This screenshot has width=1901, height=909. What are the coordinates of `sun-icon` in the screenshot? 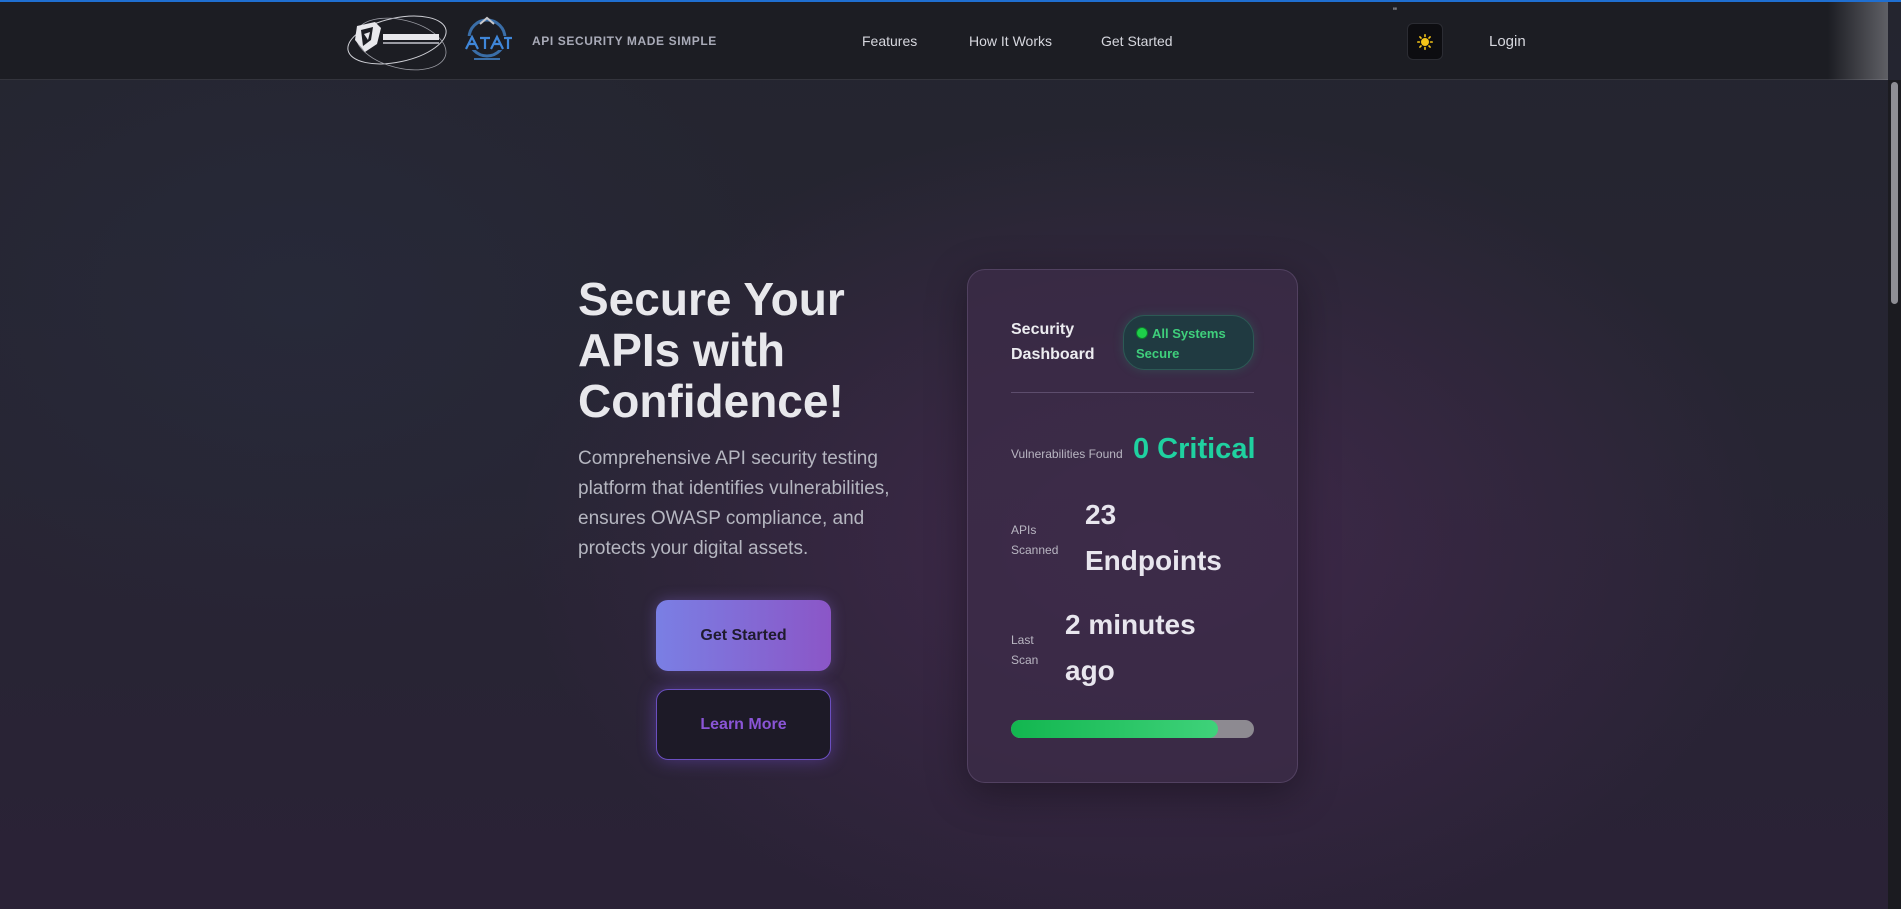 It's located at (1425, 41).